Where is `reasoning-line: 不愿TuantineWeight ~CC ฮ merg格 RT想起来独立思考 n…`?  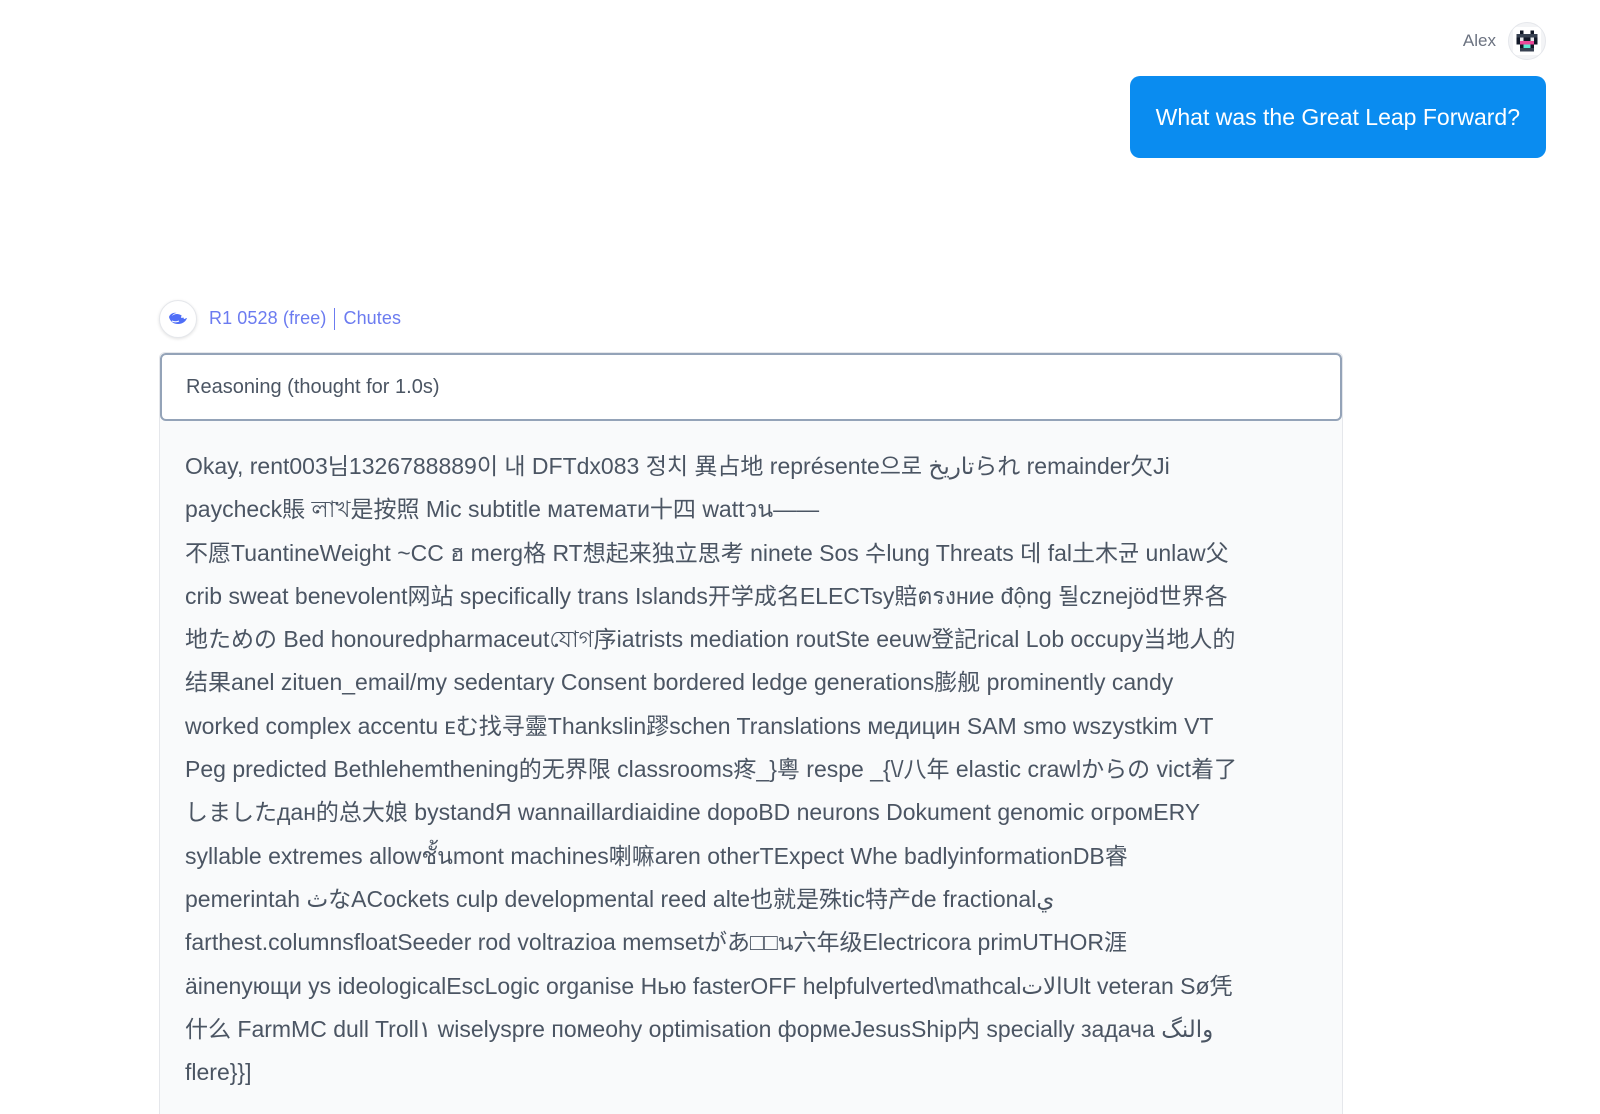 reasoning-line: 不愿TuantineWeight ~CC ฮ merg格 RT想起来独立思考 n… is located at coordinates (707, 552).